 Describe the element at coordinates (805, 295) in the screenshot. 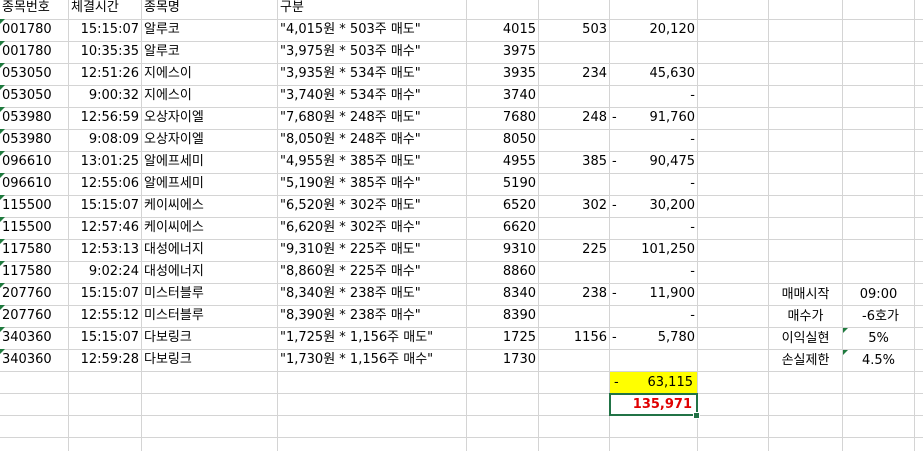

I see `setting-label-start: 매매시작` at that location.